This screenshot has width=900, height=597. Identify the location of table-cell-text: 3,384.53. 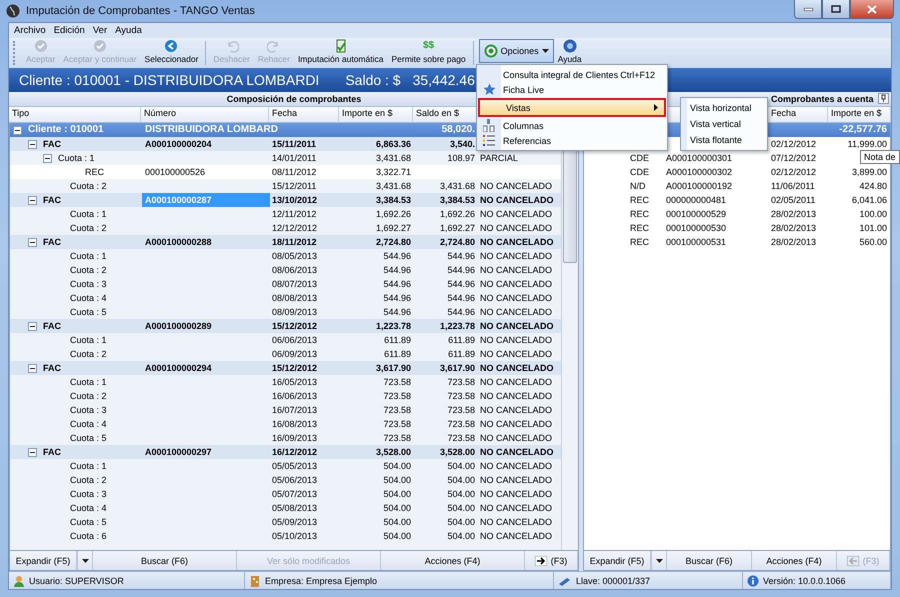
(393, 200).